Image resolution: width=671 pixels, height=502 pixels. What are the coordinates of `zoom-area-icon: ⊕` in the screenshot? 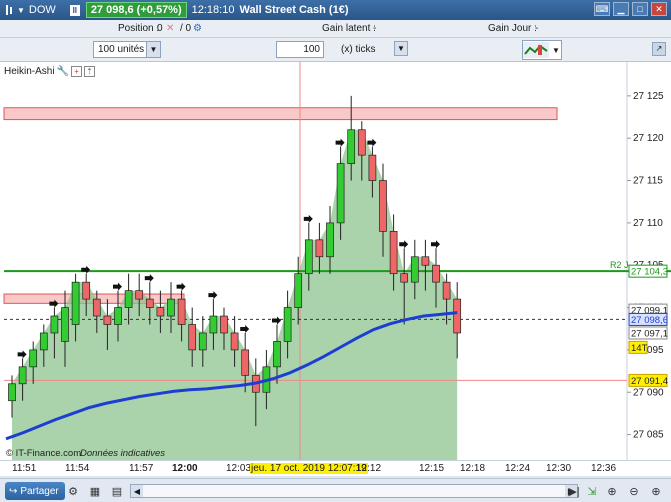 It's located at (612, 491).